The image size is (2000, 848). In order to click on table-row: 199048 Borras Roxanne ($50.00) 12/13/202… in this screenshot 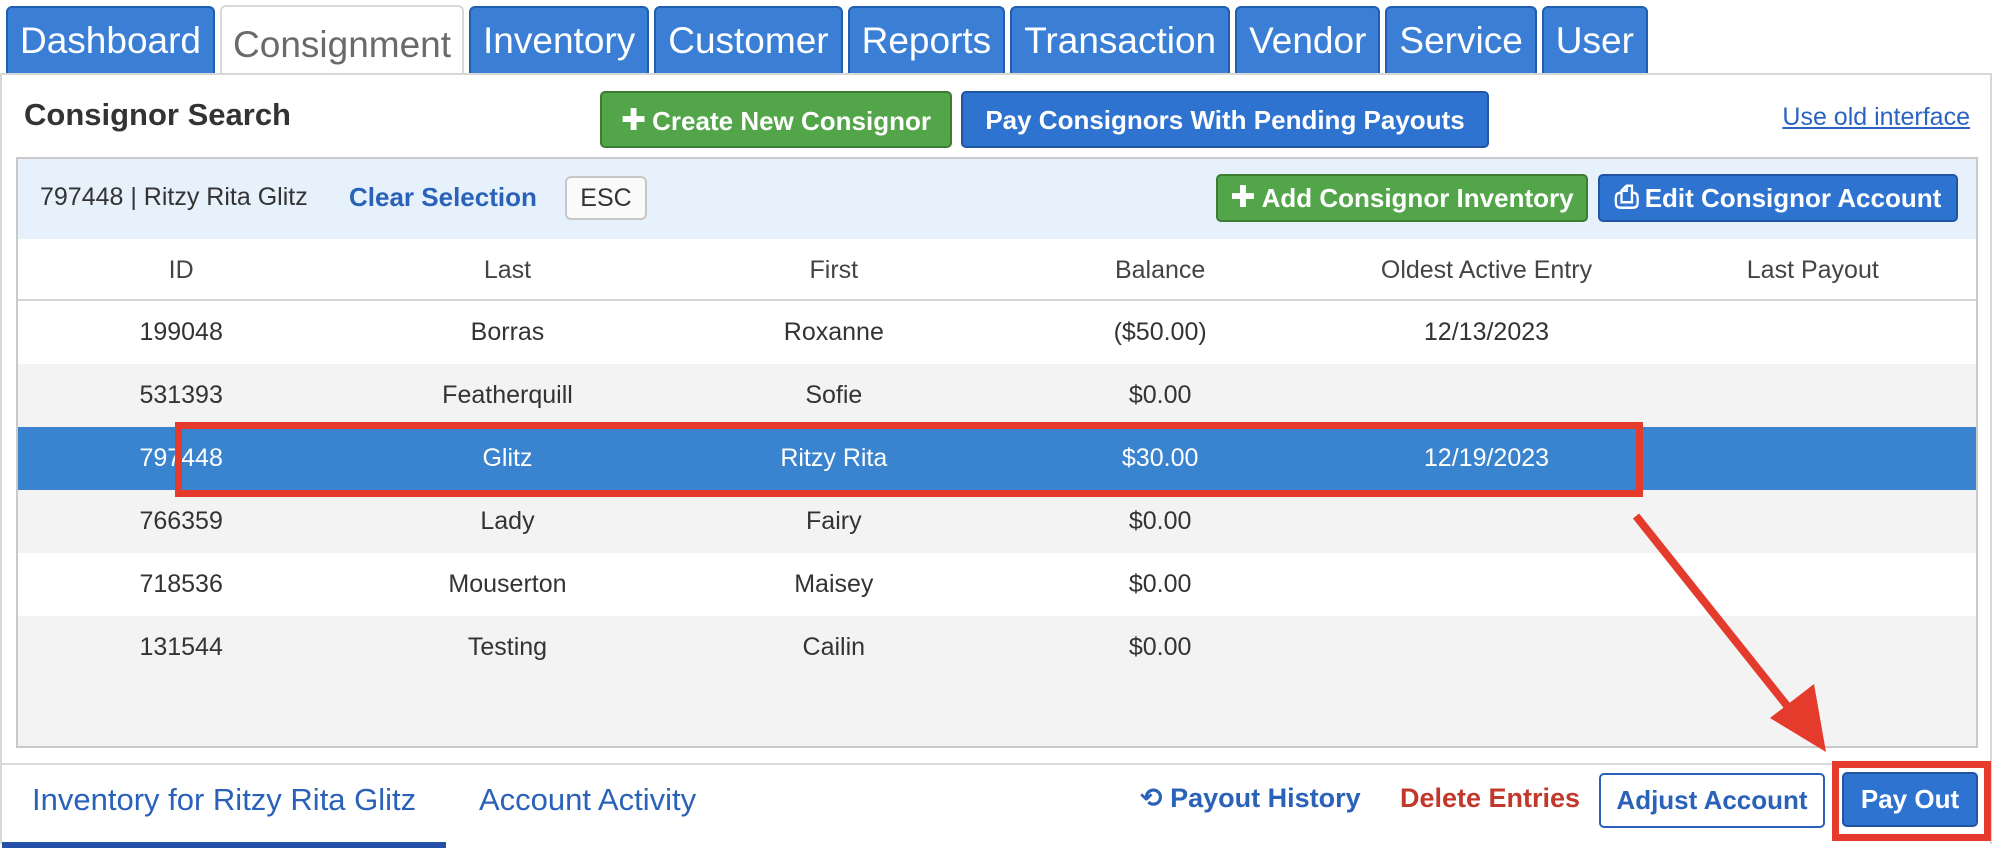, I will do `click(997, 332)`.